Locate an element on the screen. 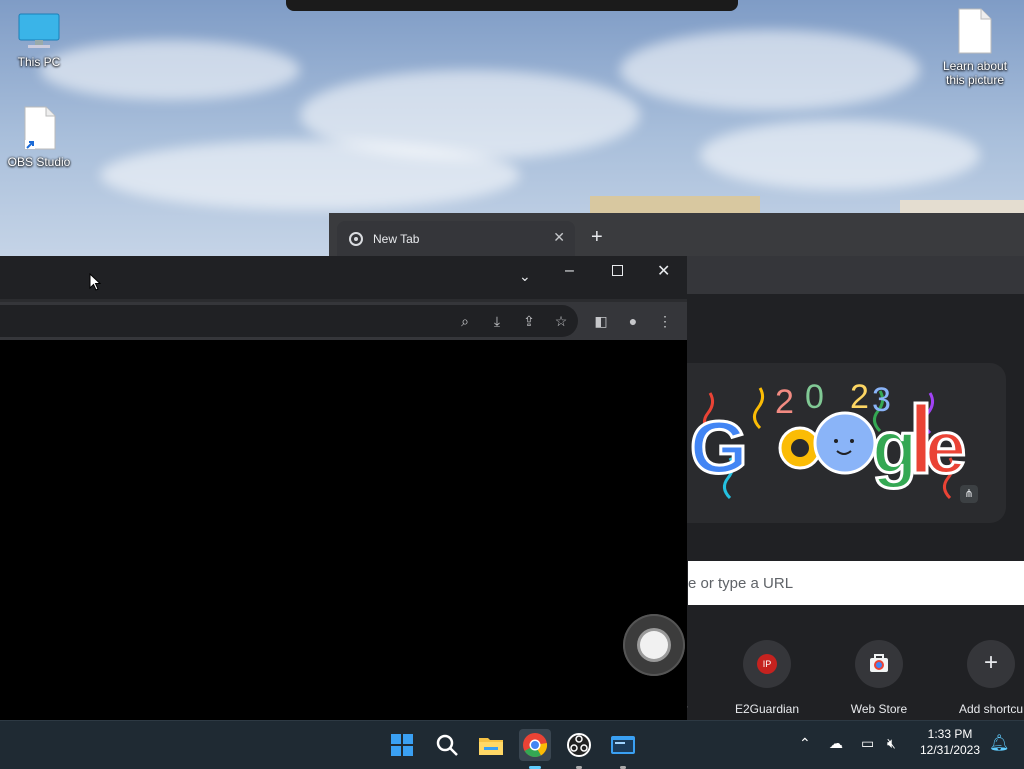 The width and height of the screenshot is (1024, 769). search-icon: ⌕ is located at coordinates (465, 321).